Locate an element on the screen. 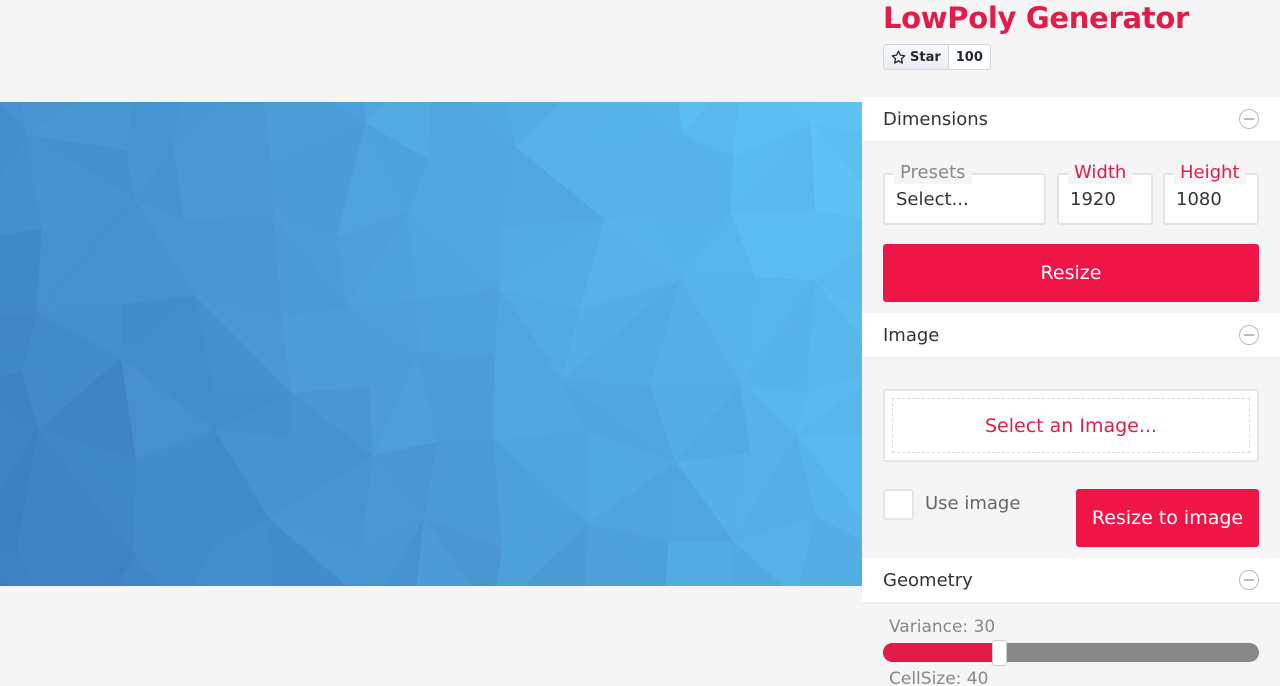  section-dimensions-header: Dimensions is located at coordinates (1071, 119).